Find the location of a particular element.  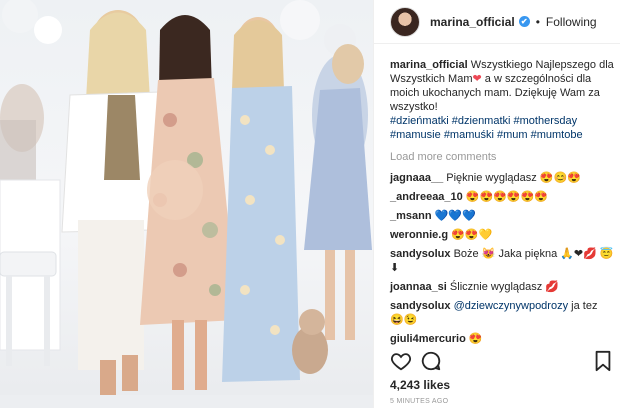

comment-username: _andreeaa_10 is located at coordinates (426, 197).